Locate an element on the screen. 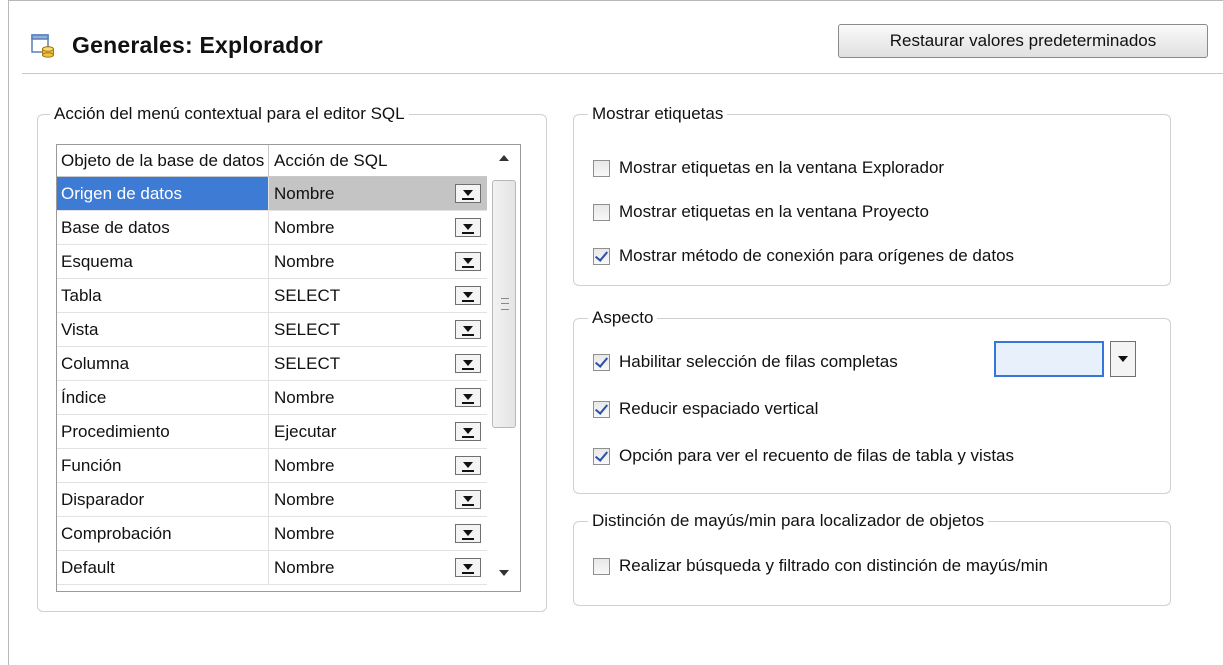 This screenshot has width=1223, height=665. grip-icon is located at coordinates (505, 304).